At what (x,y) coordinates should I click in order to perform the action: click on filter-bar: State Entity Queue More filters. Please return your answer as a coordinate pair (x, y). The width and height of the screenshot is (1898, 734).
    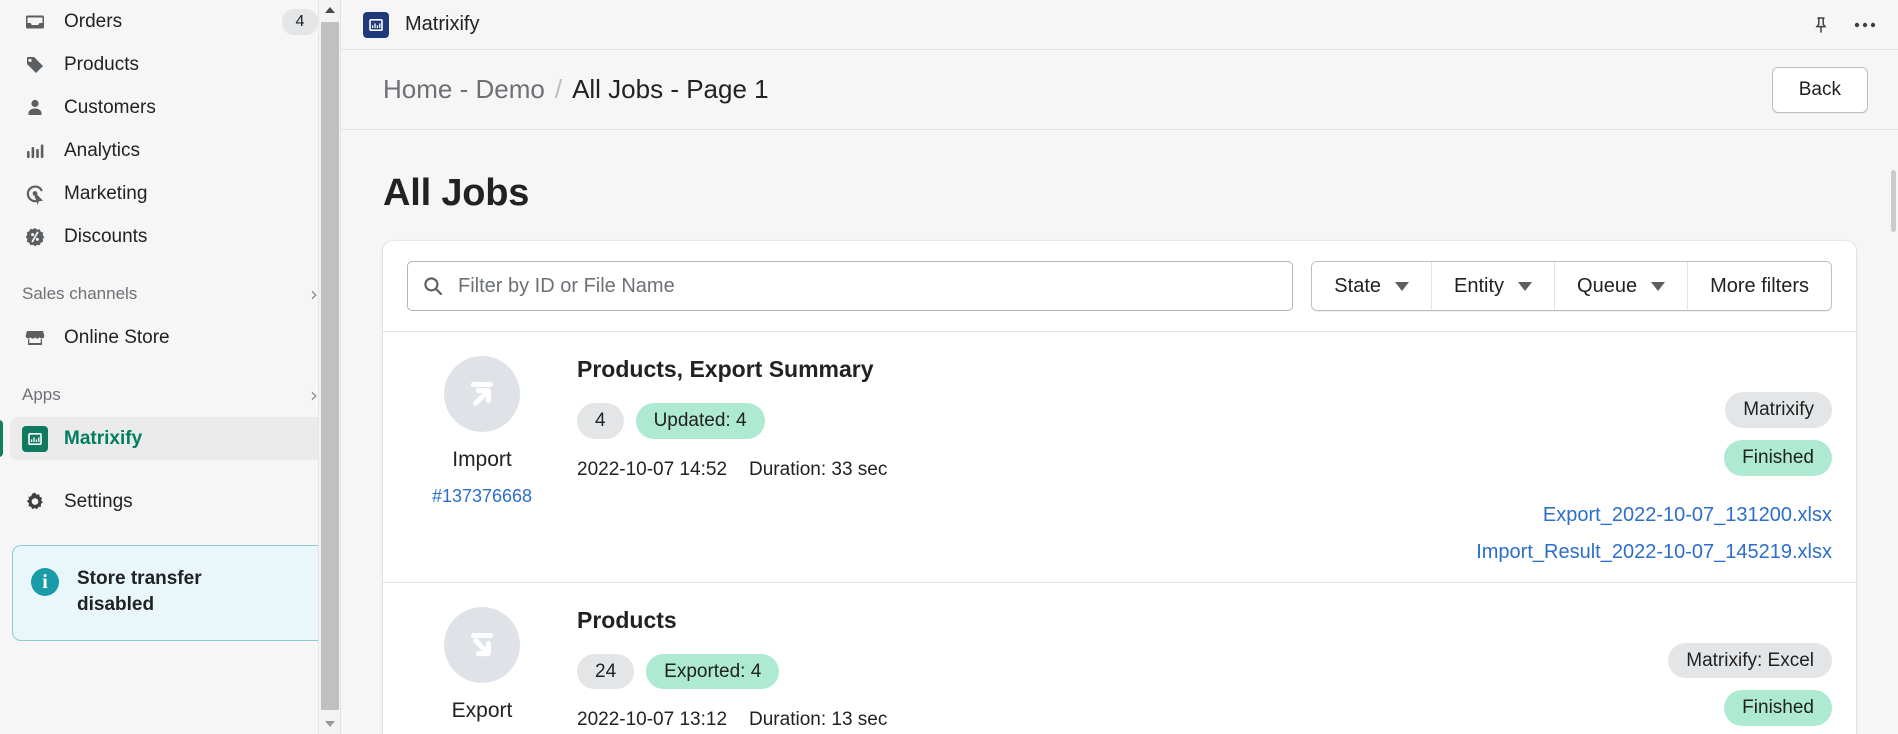
    Looking at the image, I should click on (1119, 286).